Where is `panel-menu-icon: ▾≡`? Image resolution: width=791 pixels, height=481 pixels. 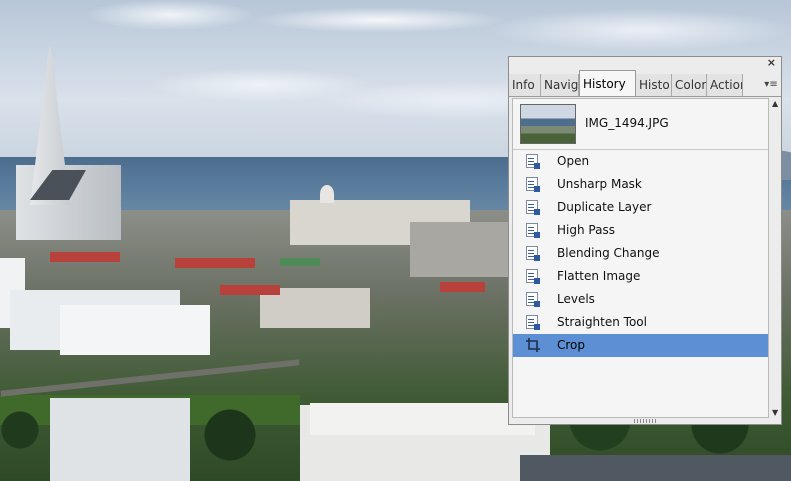
panel-menu-icon: ▾≡ is located at coordinates (771, 85).